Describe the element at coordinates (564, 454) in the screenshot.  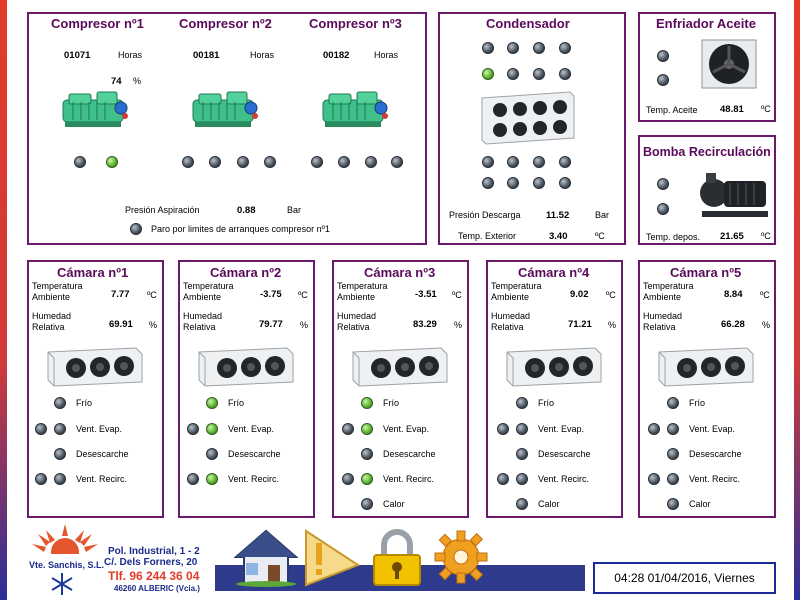
I see `chamber-4-defrost-label: Desescarche` at that location.